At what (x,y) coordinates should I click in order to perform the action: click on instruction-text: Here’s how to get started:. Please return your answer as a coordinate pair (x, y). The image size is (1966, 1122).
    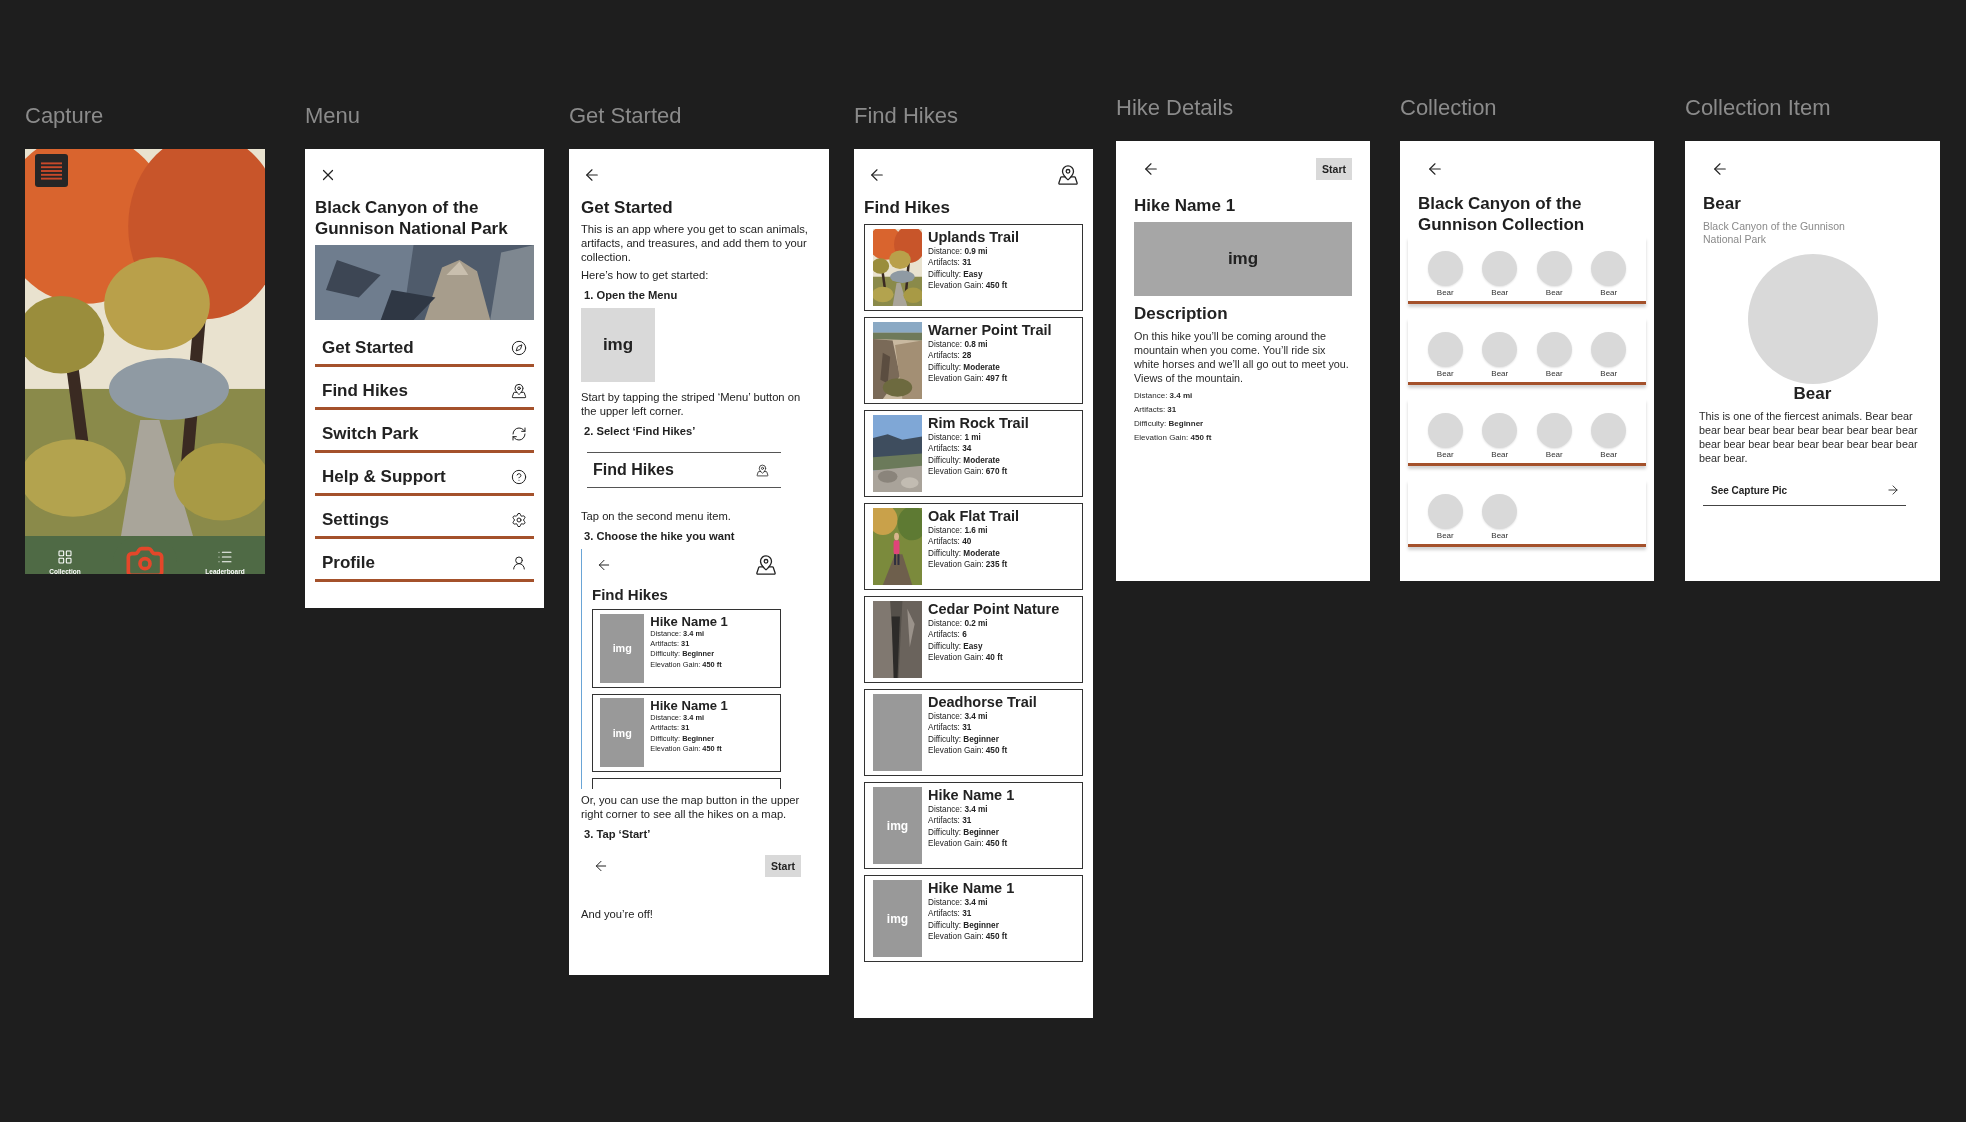
    Looking at the image, I should click on (645, 275).